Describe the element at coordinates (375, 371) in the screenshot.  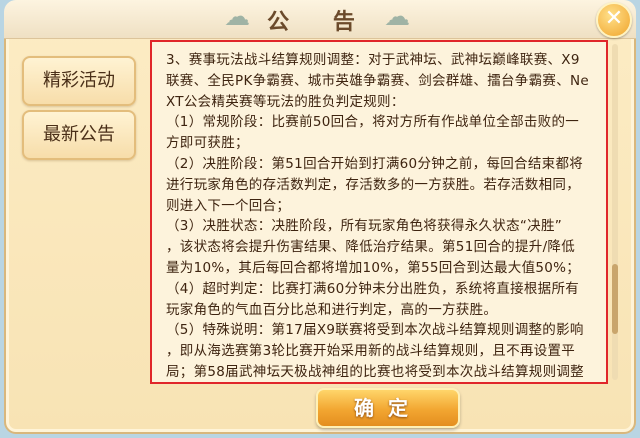
I see `content-line: 局；第58届武神坛天极战神组的比赛也将受到本次战斗结算规则调整` at that location.